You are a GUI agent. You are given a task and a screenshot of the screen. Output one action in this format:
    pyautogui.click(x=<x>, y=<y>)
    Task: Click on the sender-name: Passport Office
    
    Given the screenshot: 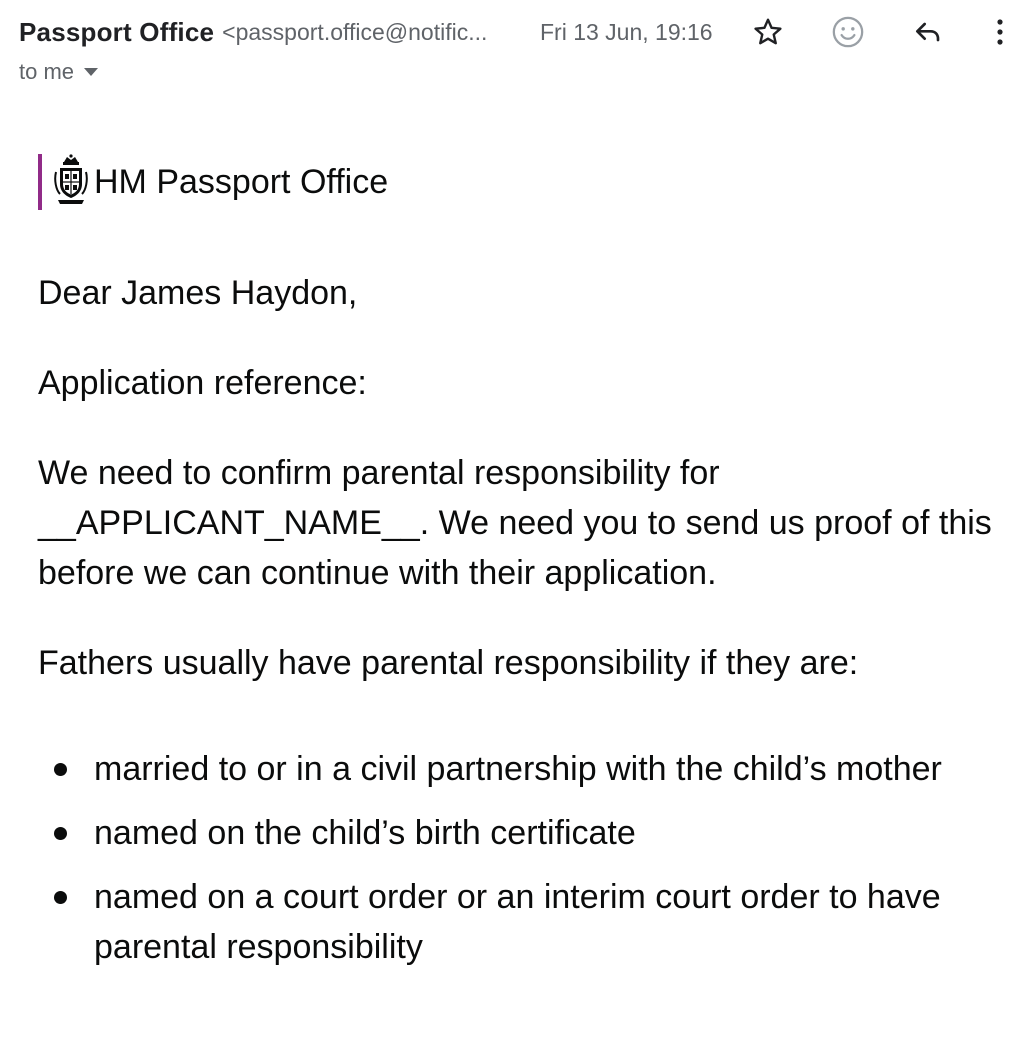 What is the action you would take?
    pyautogui.click(x=116, y=32)
    